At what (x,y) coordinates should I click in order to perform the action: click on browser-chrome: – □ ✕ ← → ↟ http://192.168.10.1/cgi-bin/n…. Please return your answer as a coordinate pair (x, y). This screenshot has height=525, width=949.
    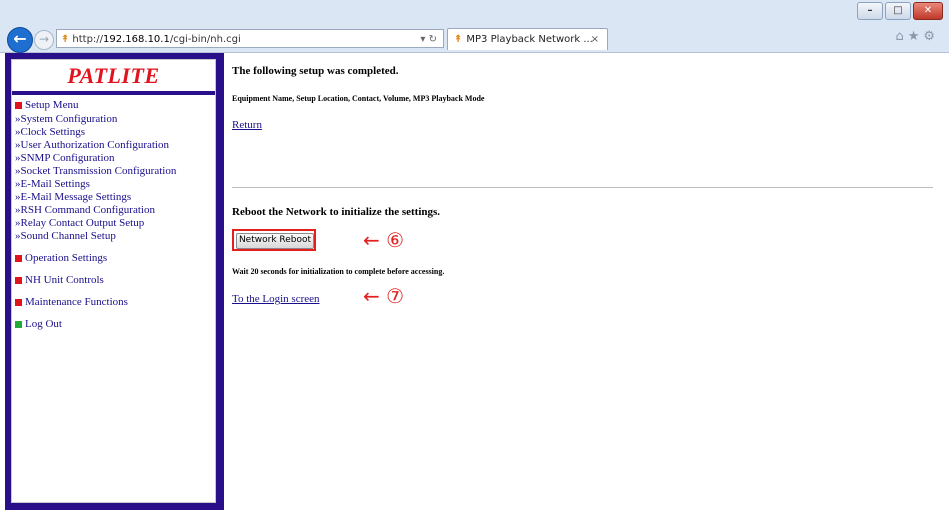
    Looking at the image, I should click on (474, 26).